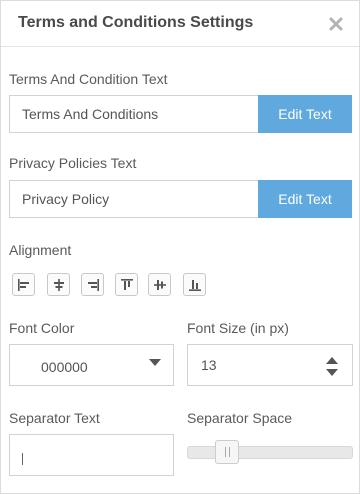 The image size is (360, 494). I want to click on align-top-button, so click(126, 284).